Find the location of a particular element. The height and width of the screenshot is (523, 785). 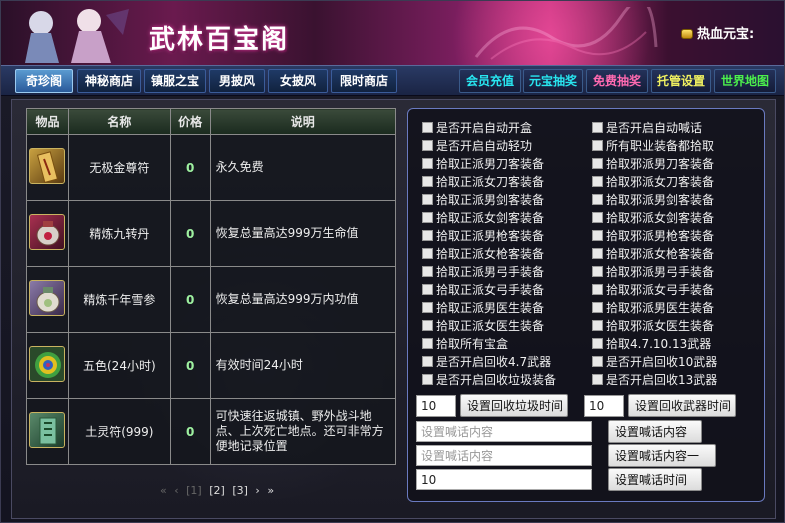

option-pick-zheng-female-blade: 拾取正派女刀客装备 is located at coordinates (483, 181).